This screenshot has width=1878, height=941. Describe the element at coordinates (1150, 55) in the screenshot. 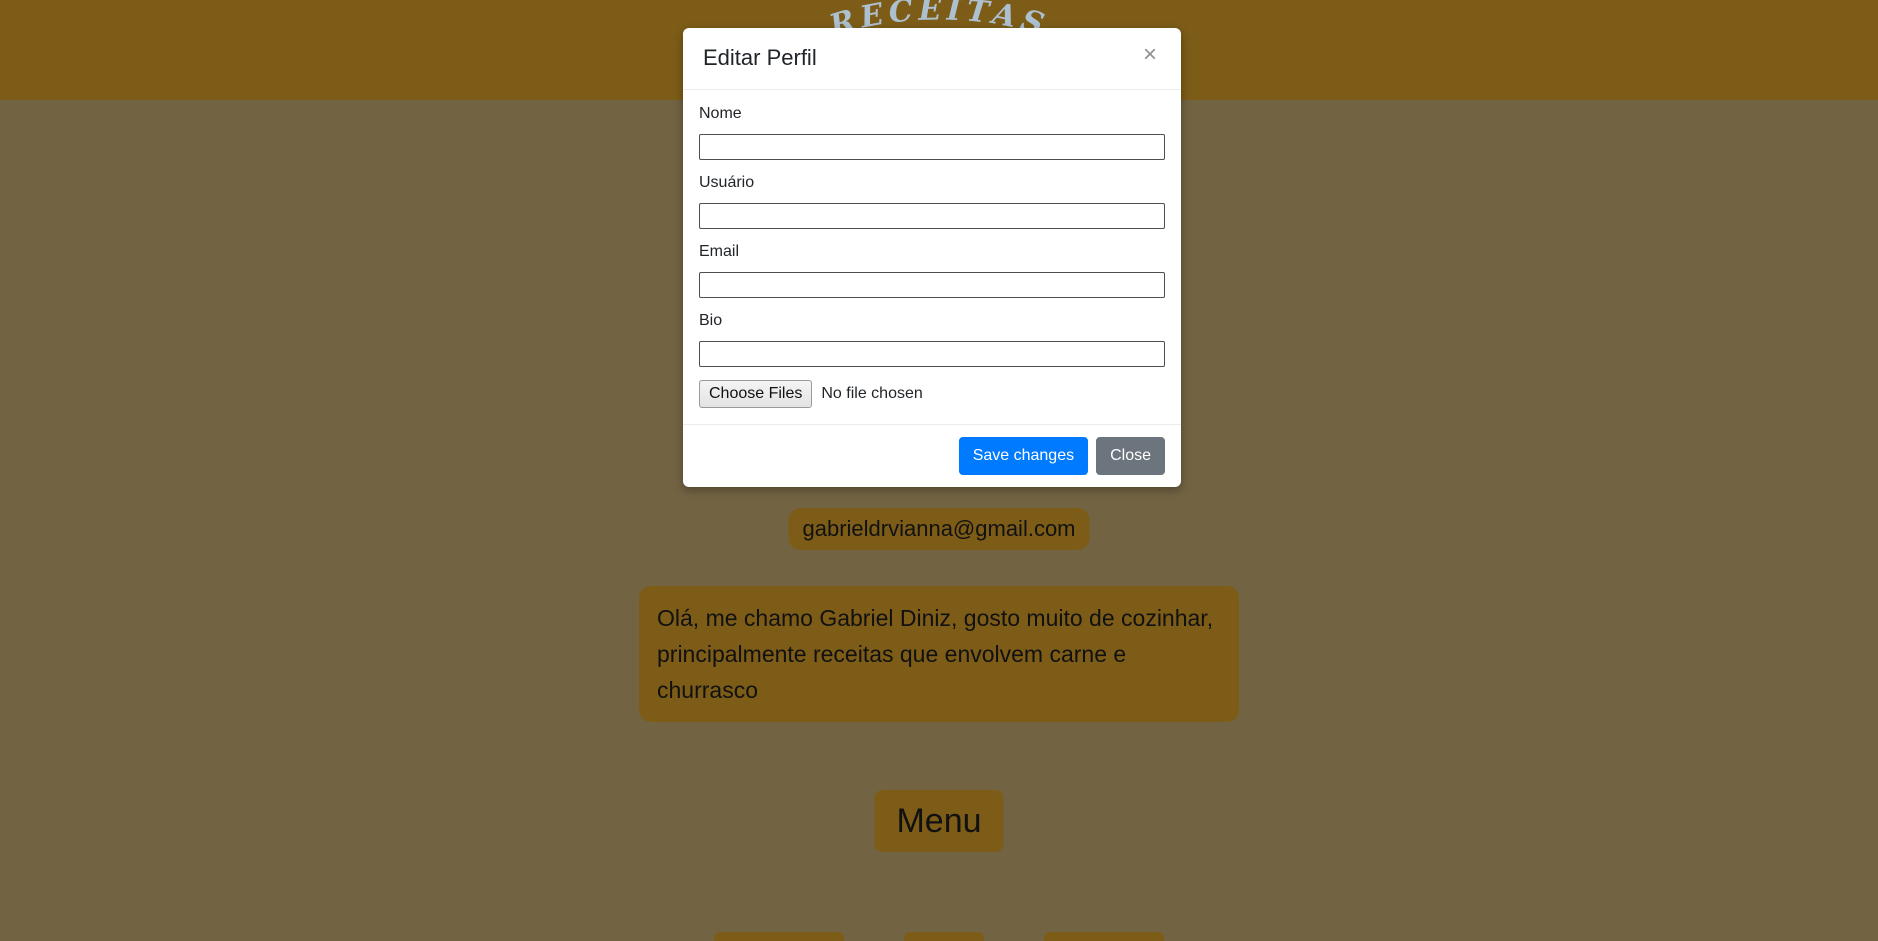

I see `close-icon: ×` at that location.